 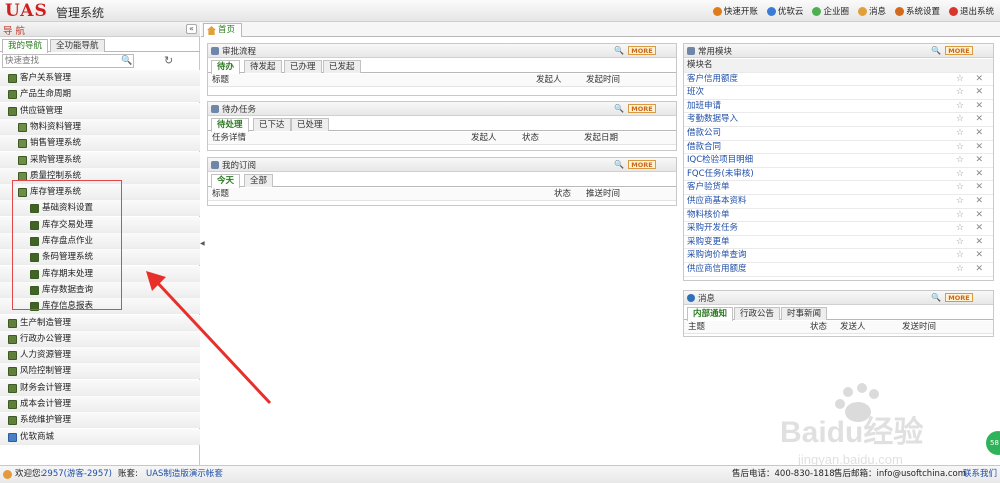 What do you see at coordinates (77, 45) in the screenshot?
I see `tab-full-nav: 全功能导航` at bounding box center [77, 45].